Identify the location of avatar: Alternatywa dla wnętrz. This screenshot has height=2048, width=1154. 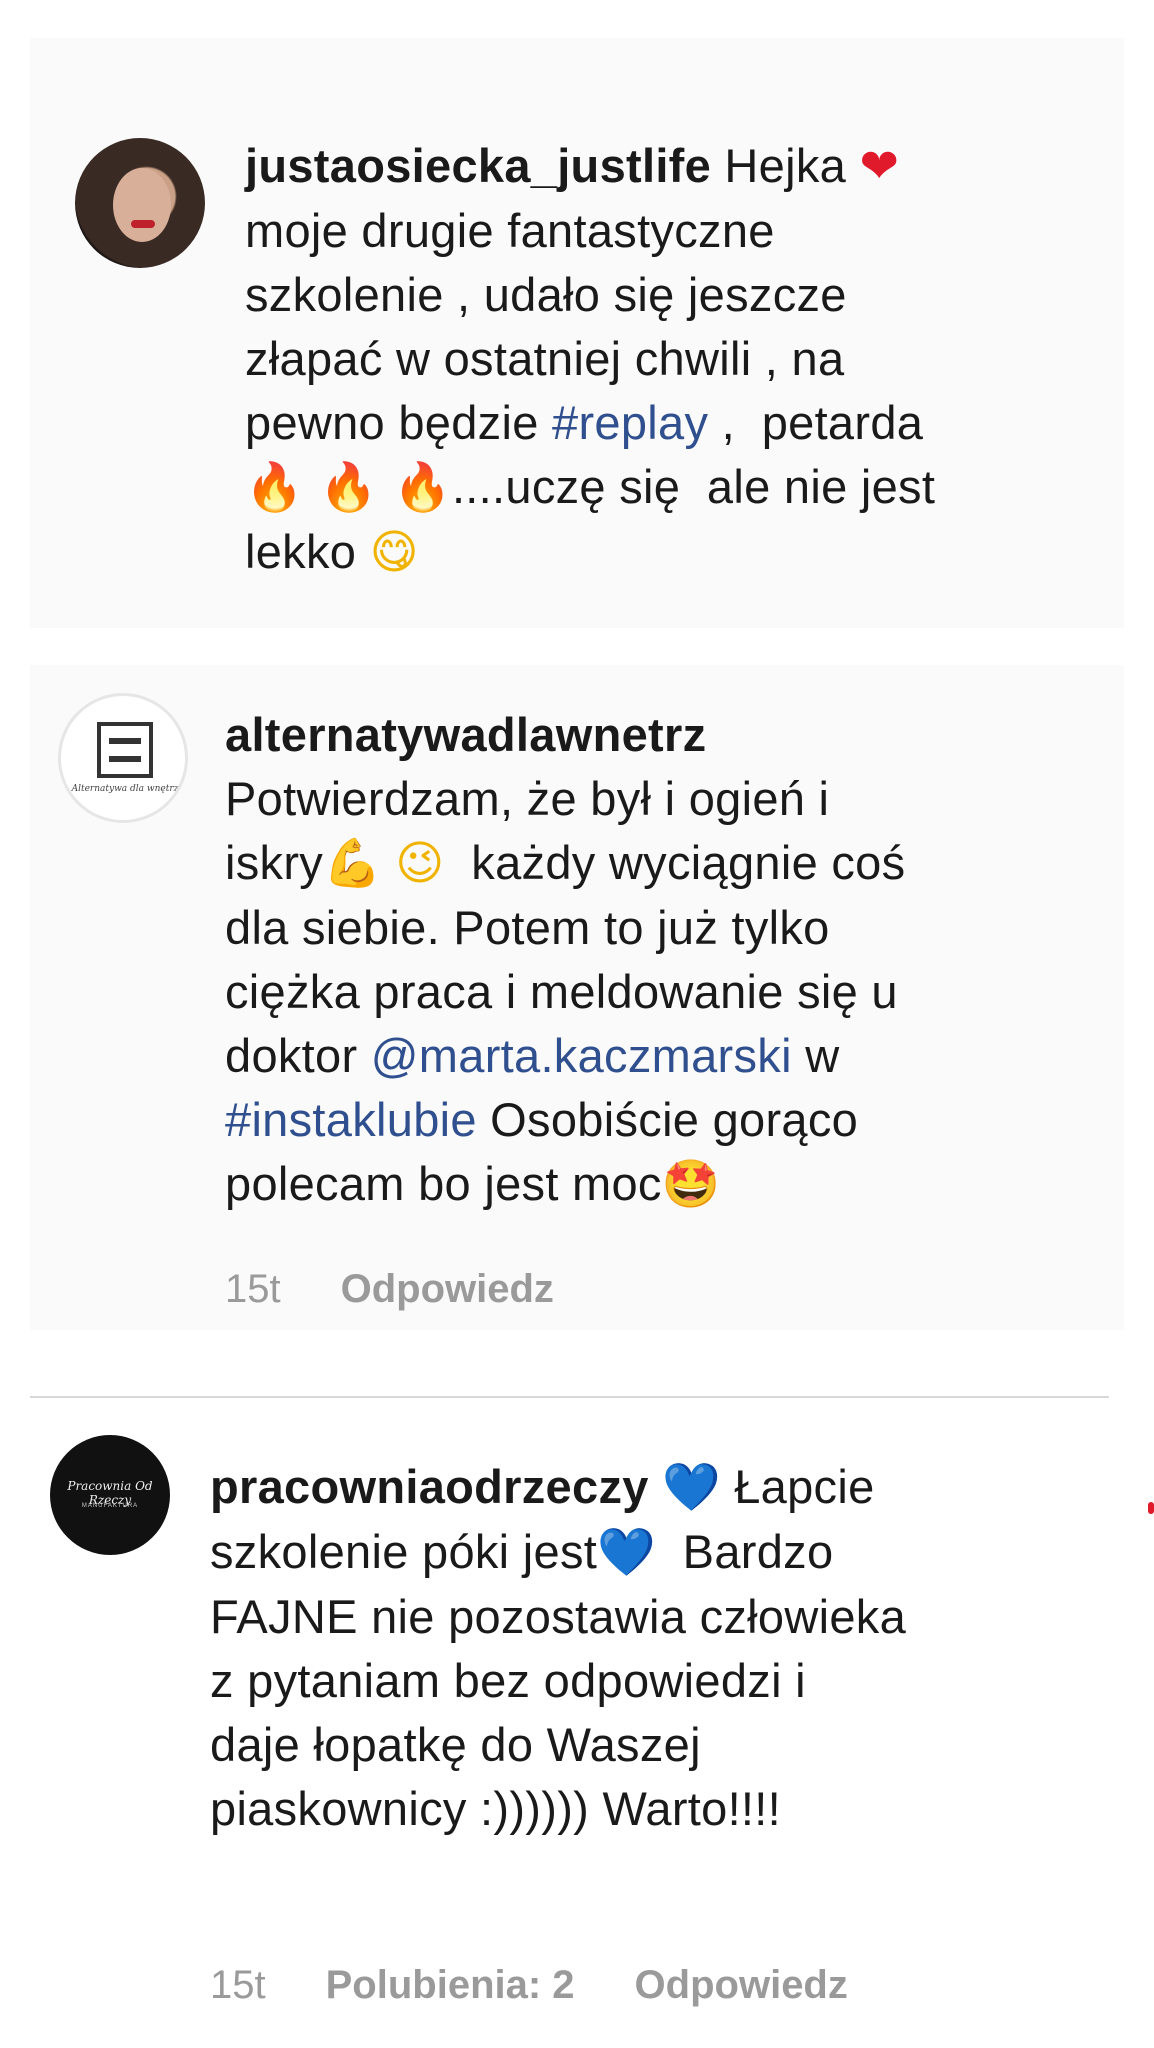
(123, 758).